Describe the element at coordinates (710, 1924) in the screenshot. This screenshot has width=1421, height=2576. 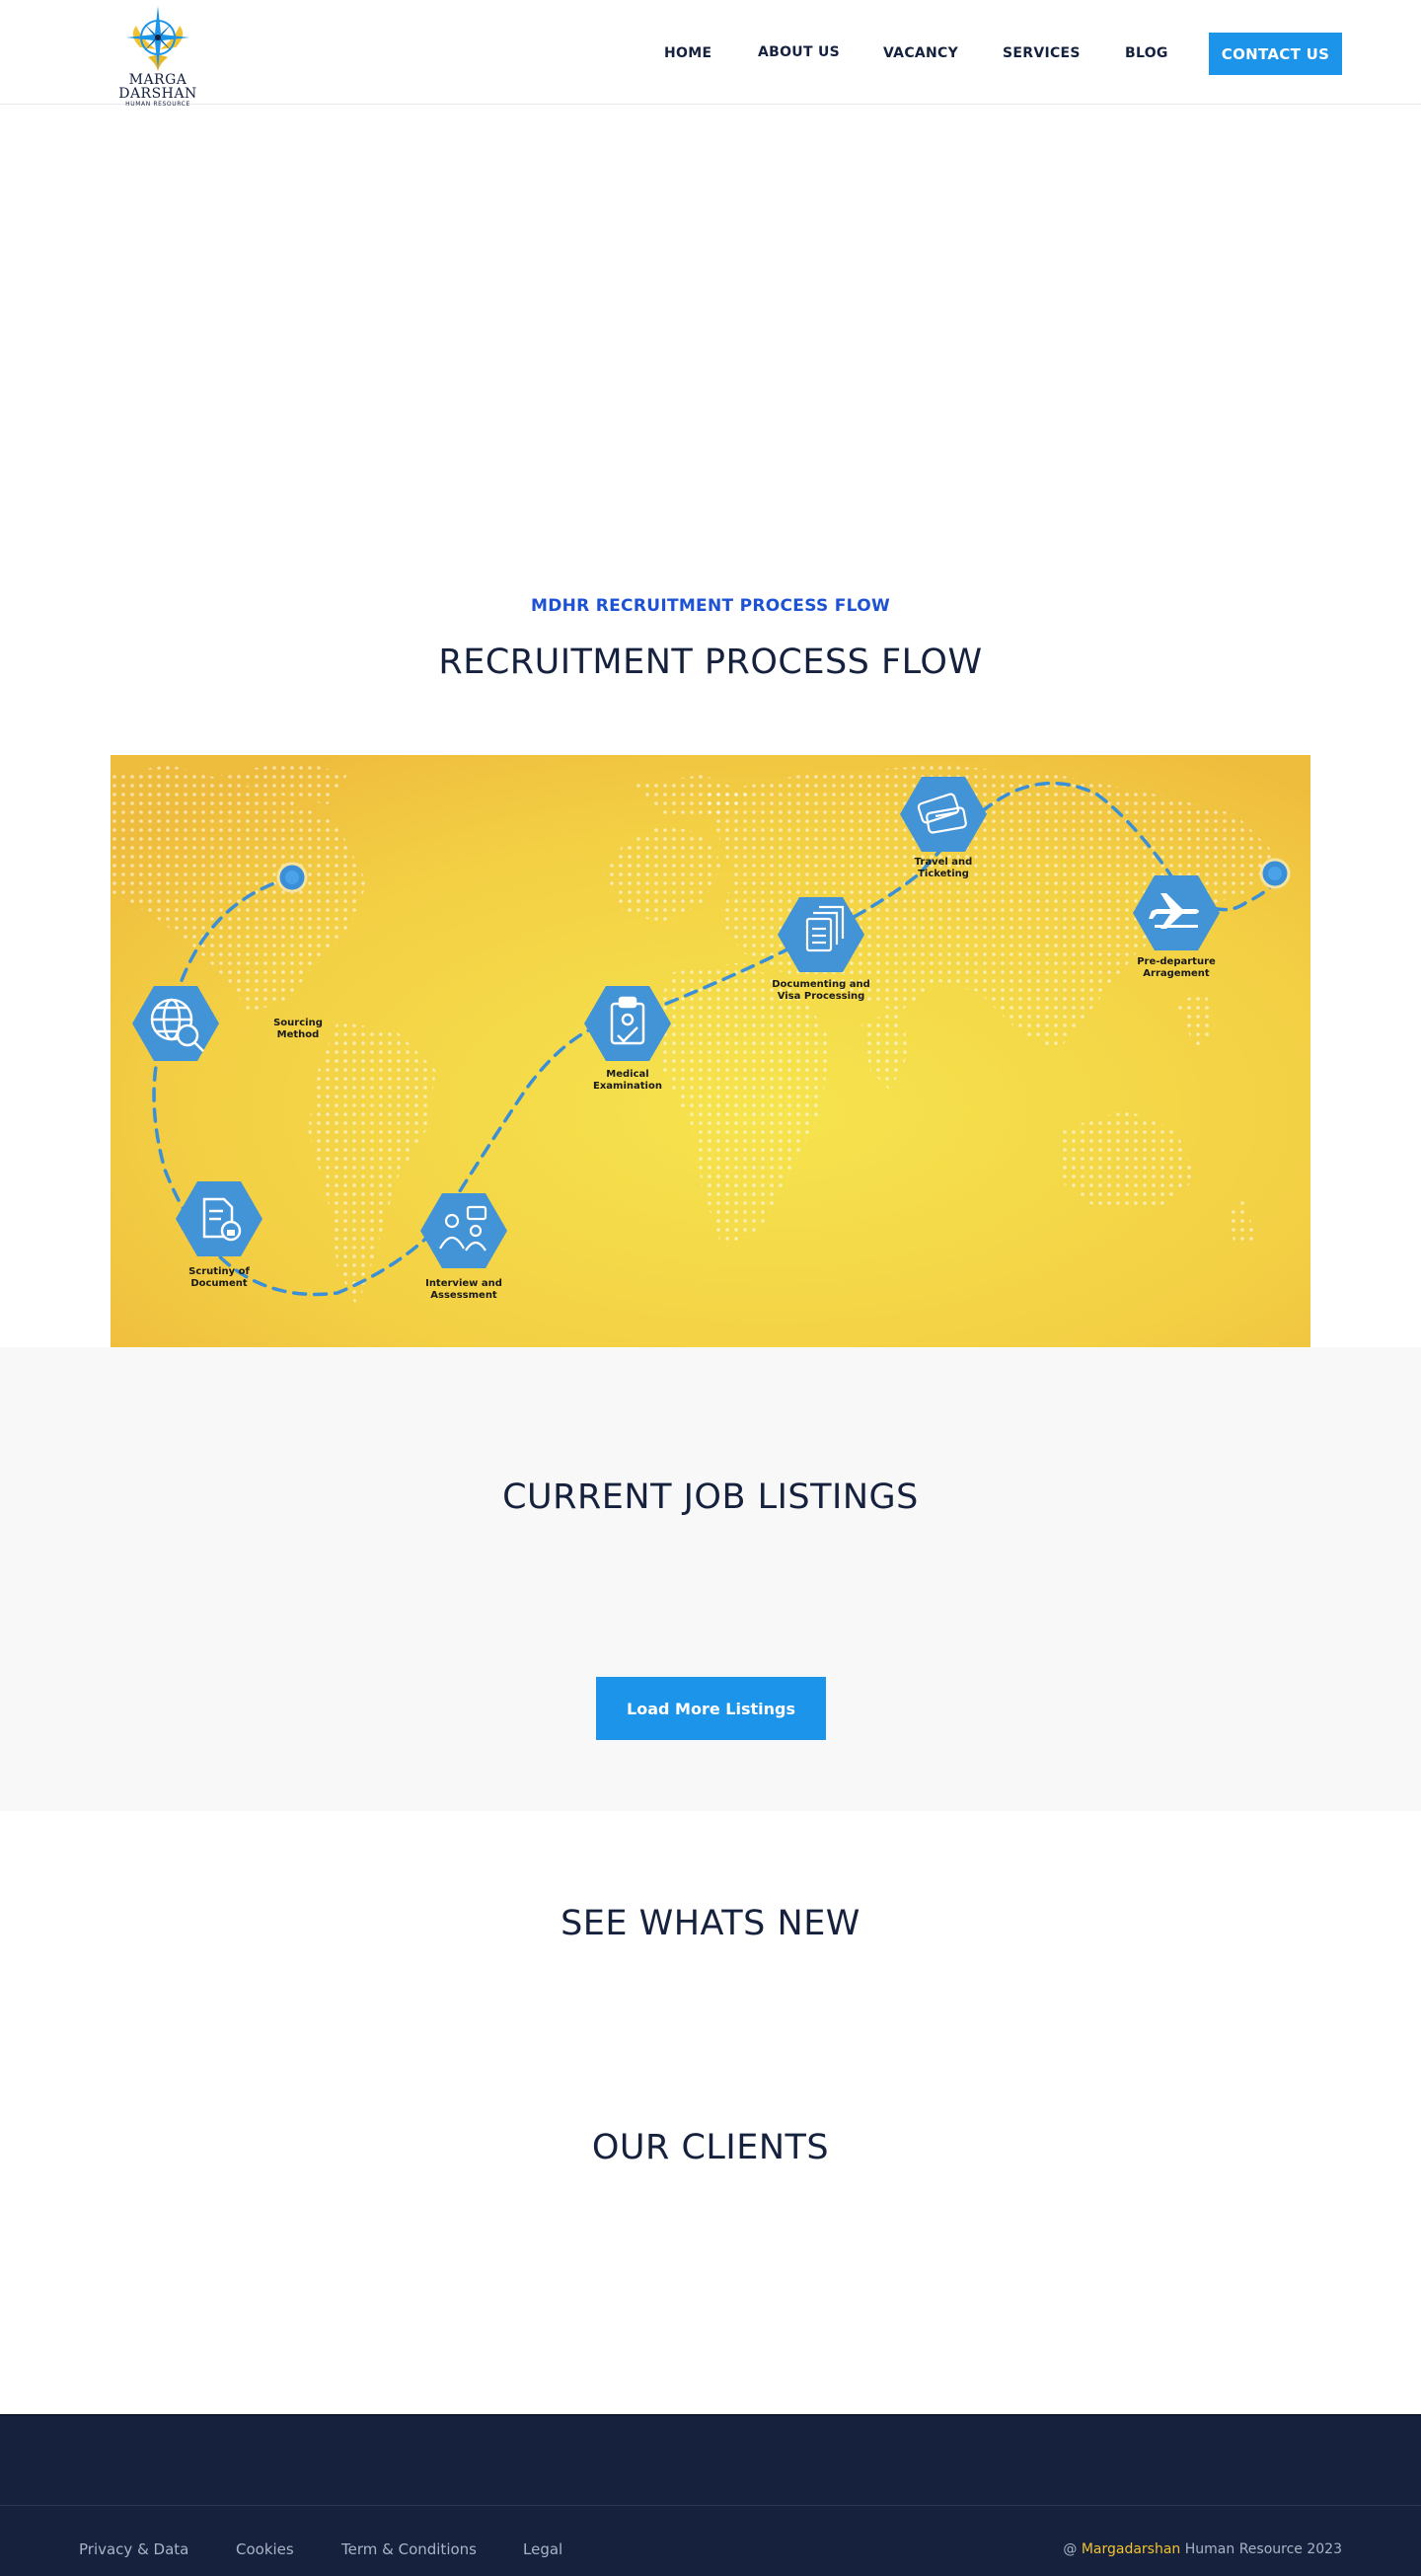
I see `whats-new-title: SEE WHATS NEW` at that location.